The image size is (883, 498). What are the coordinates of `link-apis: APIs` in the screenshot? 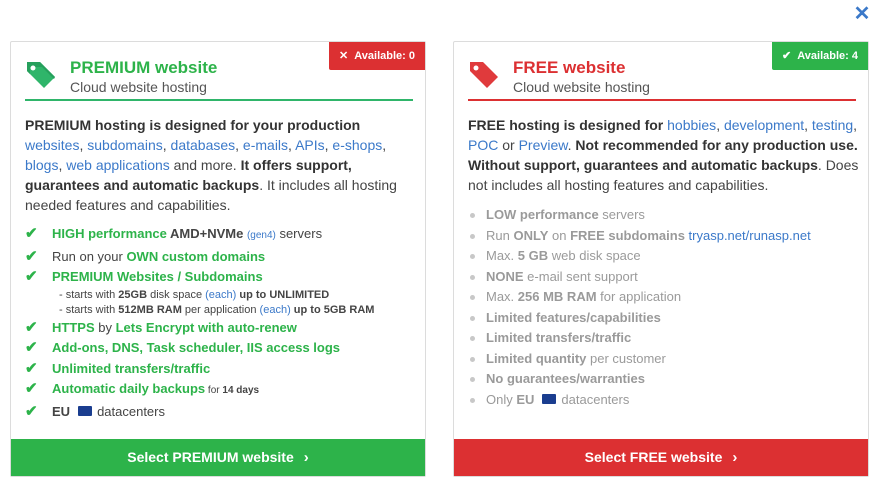 It's located at (310, 145).